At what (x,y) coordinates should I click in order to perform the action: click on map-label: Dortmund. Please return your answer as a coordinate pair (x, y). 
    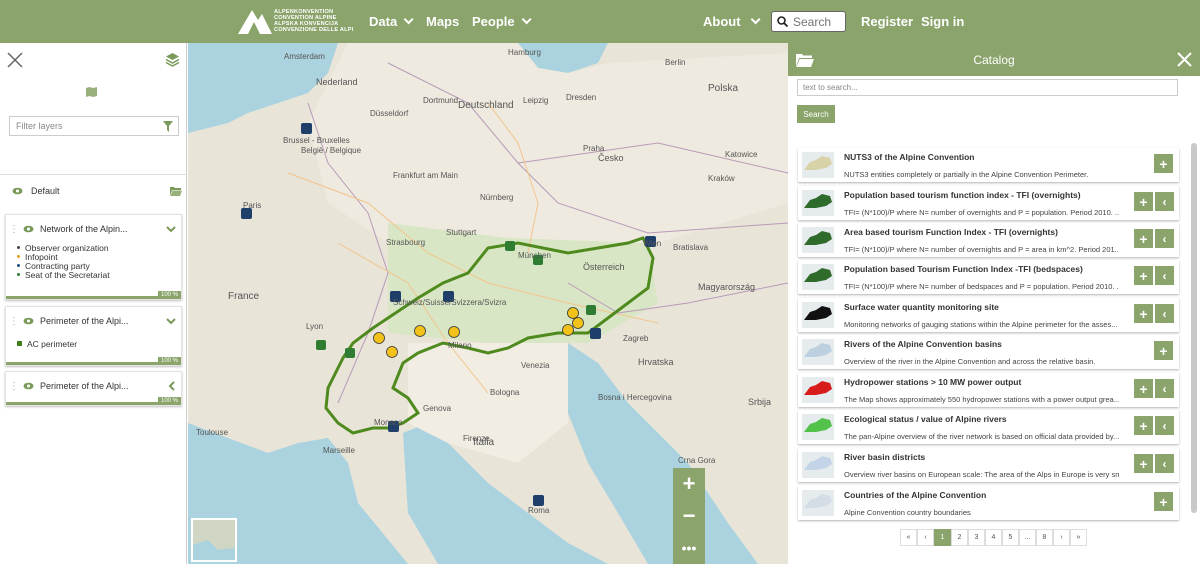
    Looking at the image, I should click on (440, 100).